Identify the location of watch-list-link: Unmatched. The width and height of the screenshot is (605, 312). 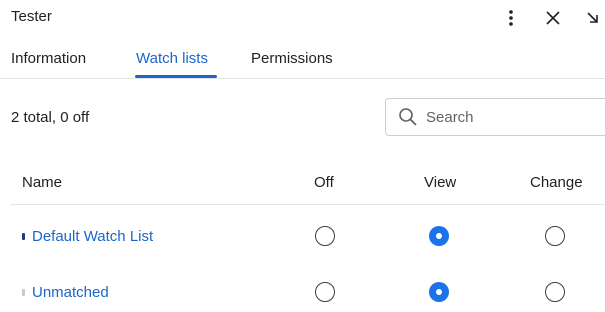
(65, 292).